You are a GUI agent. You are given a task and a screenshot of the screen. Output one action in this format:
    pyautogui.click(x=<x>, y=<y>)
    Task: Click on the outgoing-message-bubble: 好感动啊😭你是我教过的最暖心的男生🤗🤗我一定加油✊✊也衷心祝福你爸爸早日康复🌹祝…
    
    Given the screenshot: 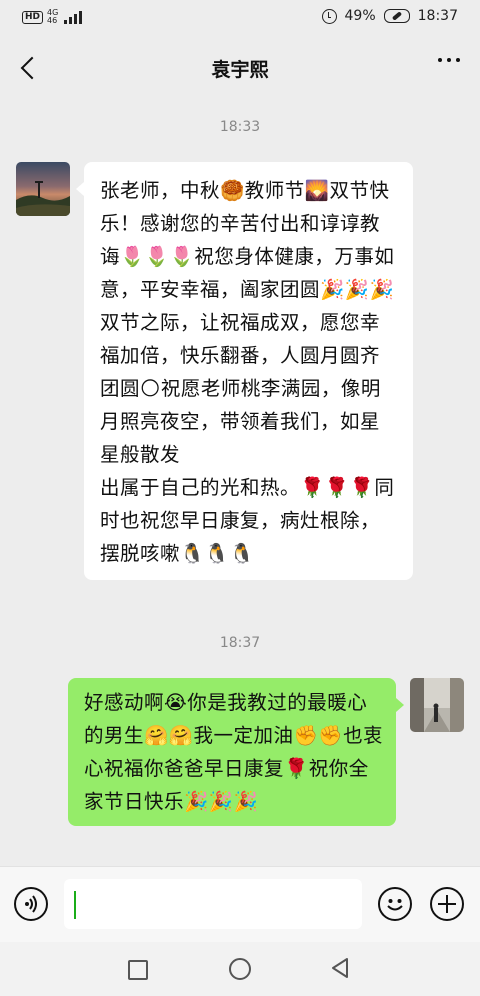 What is the action you would take?
    pyautogui.click(x=236, y=752)
    